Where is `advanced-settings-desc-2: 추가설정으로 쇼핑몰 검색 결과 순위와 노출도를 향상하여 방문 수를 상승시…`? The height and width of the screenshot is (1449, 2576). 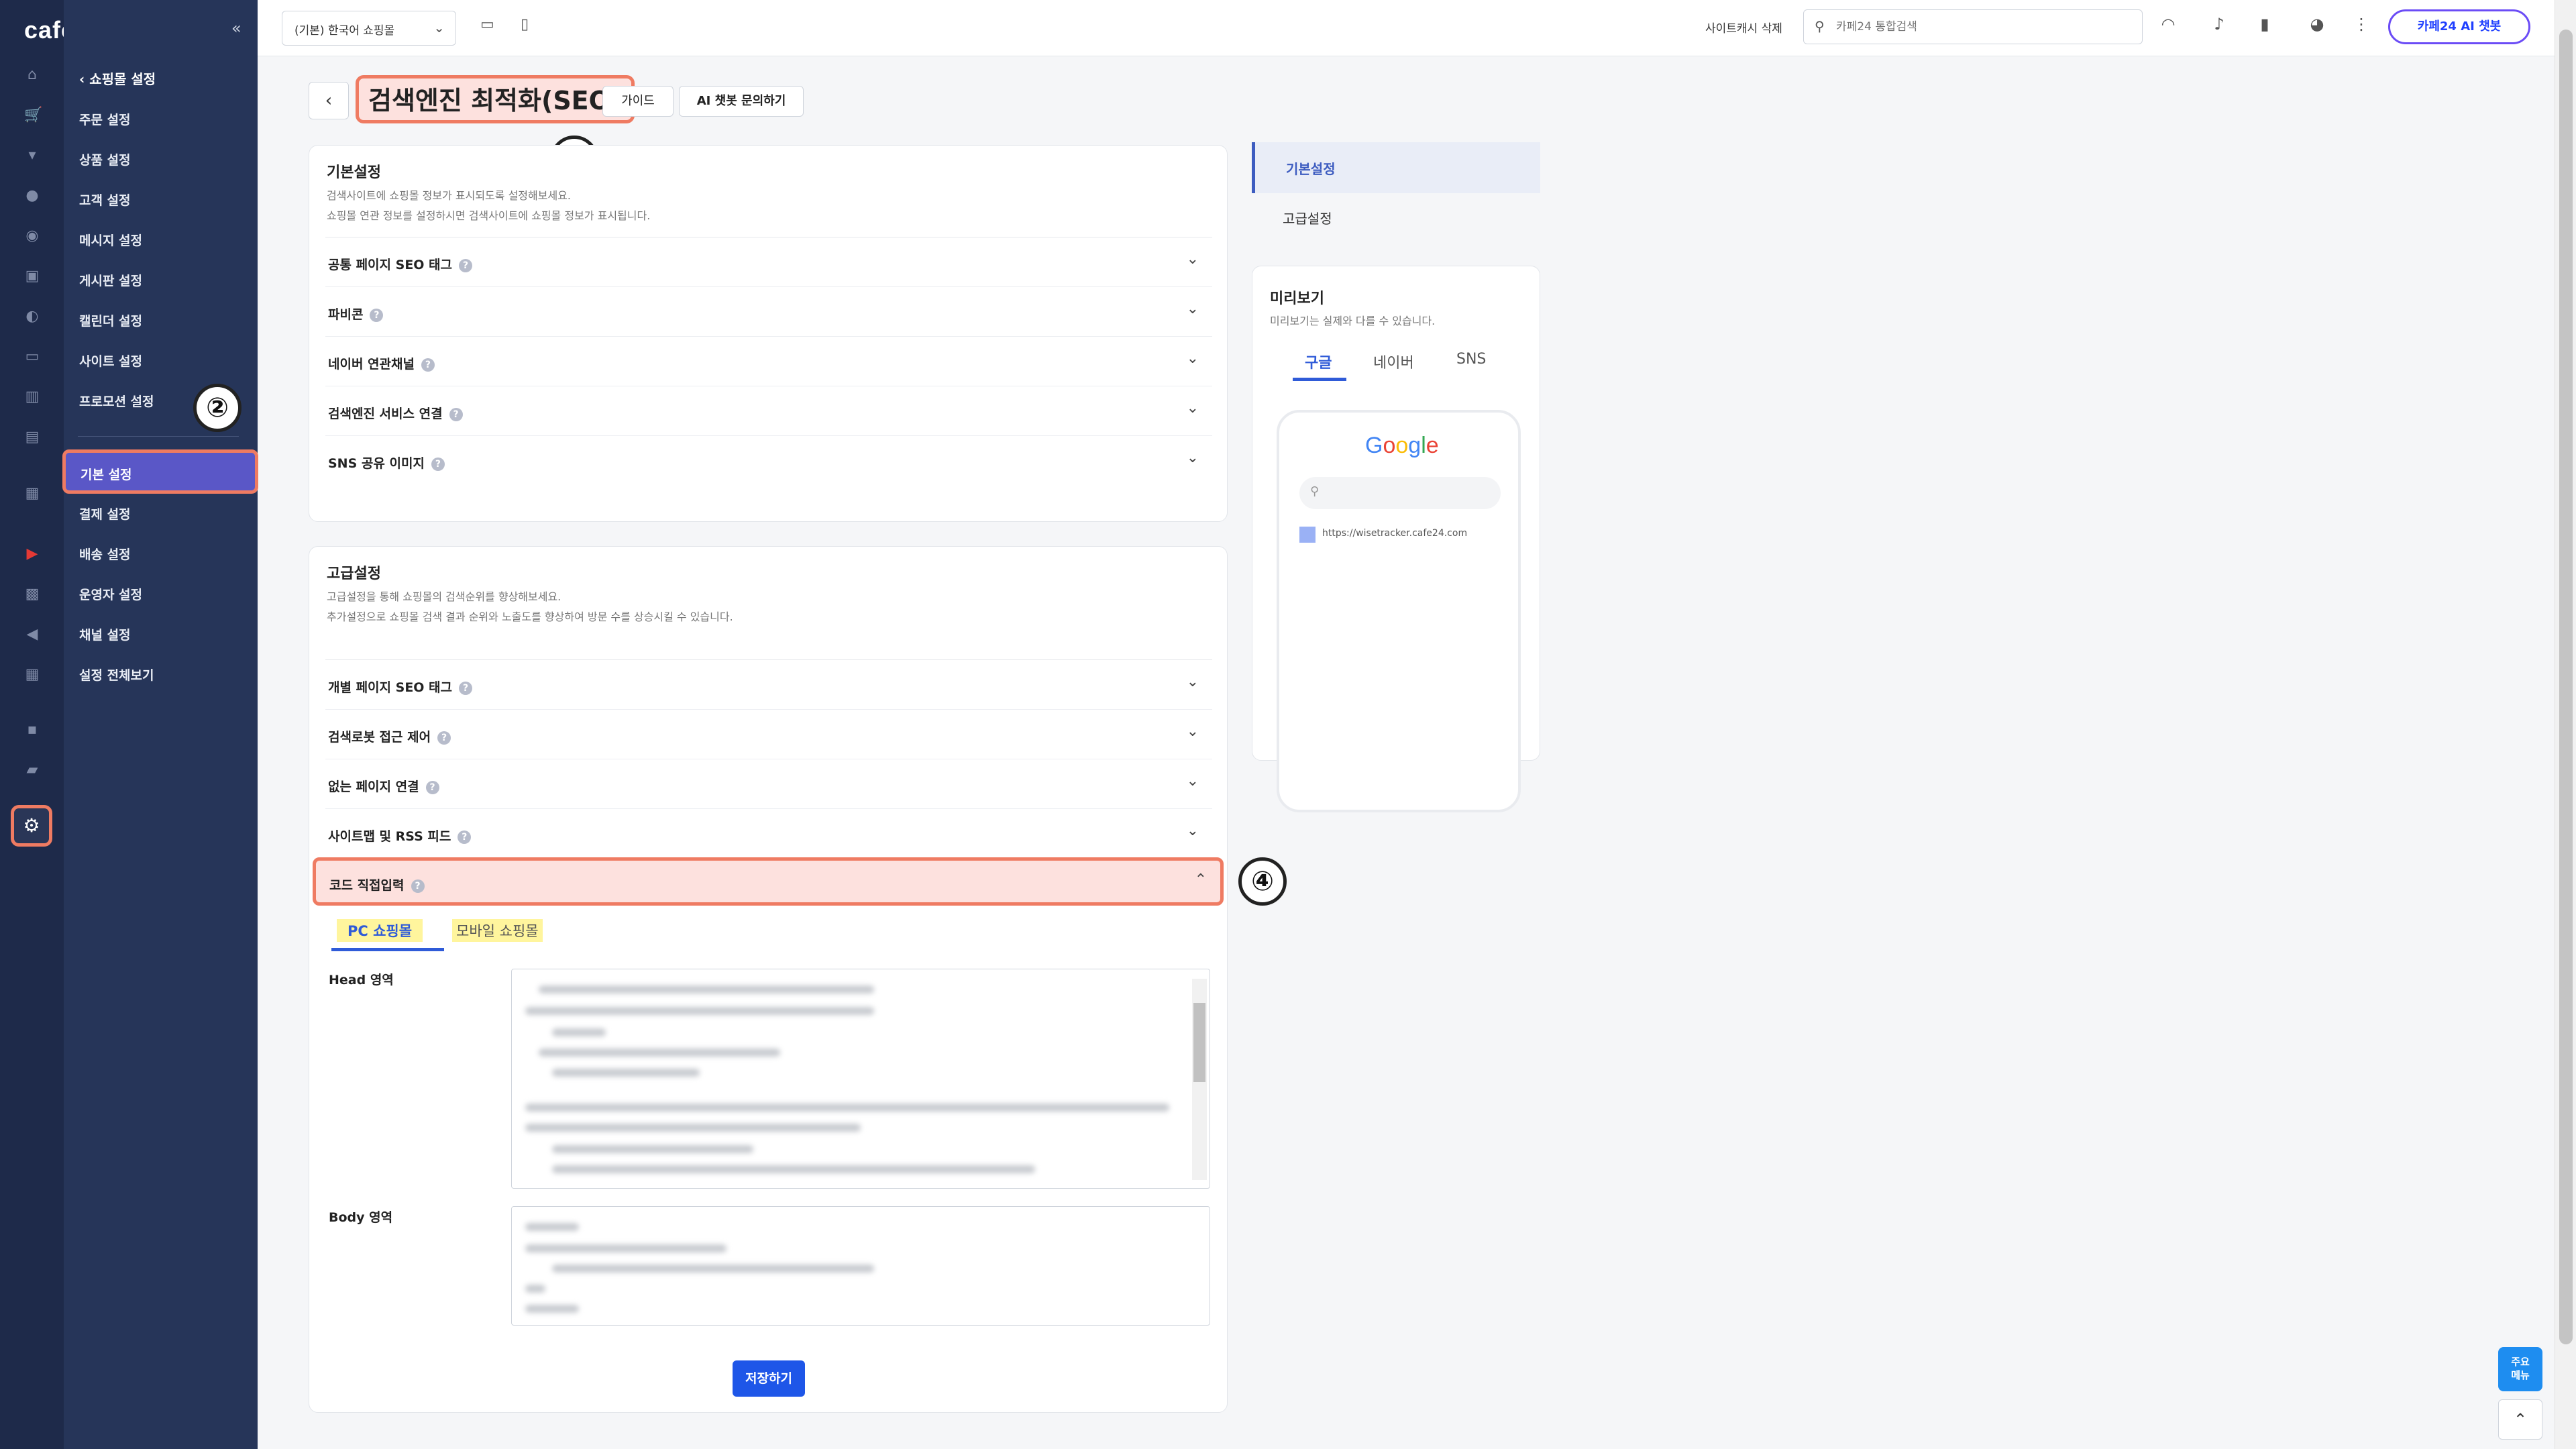 advanced-settings-desc-2: 추가설정으로 쇼핑몰 검색 결과 순위와 노출도를 향상하여 방문 수를 상승시… is located at coordinates (530, 616).